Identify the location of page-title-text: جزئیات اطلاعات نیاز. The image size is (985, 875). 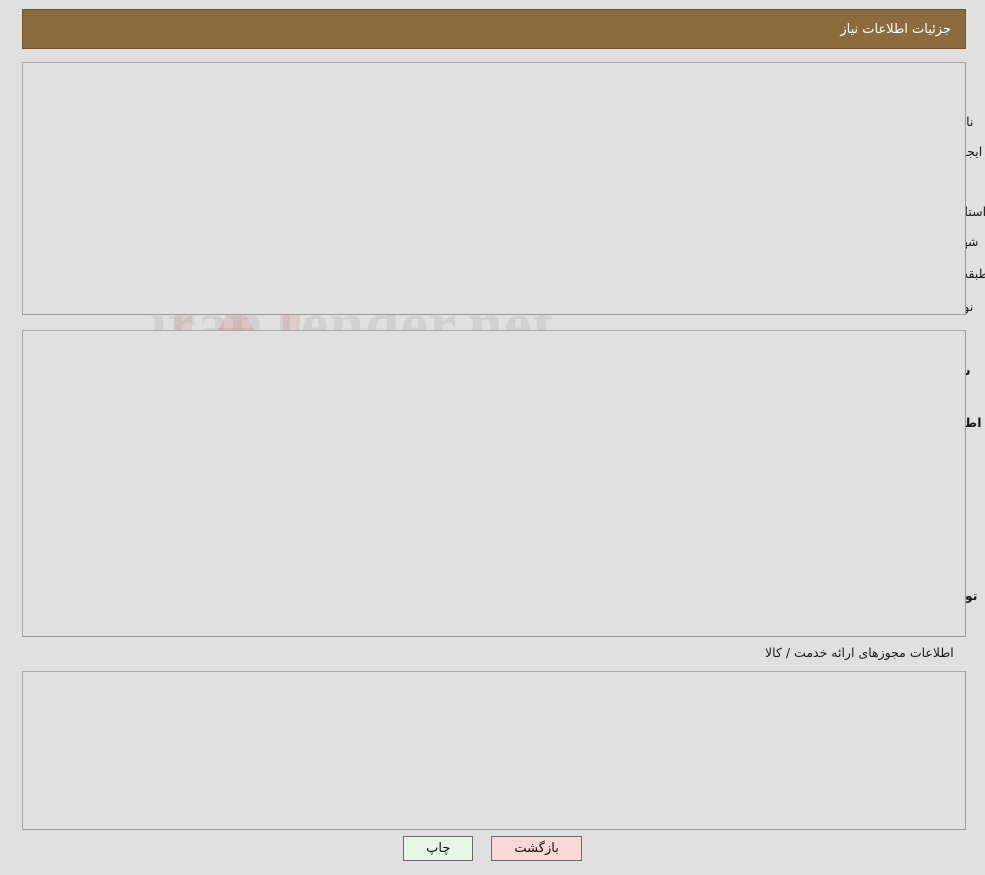
(895, 29).